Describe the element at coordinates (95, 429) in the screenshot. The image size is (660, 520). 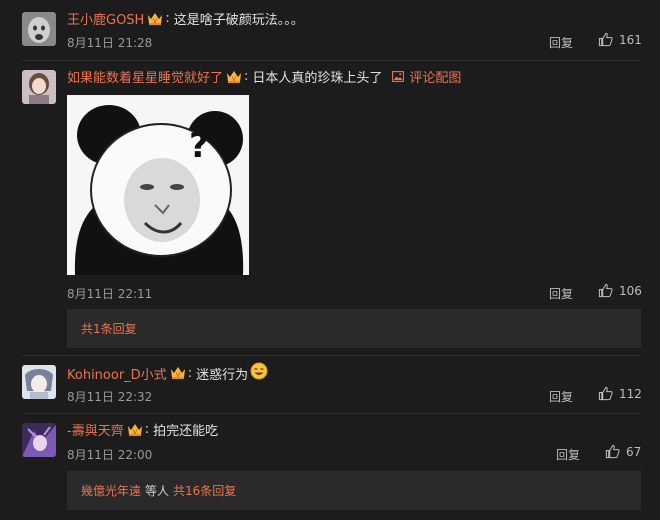
I see `username: -壽與天齊` at that location.